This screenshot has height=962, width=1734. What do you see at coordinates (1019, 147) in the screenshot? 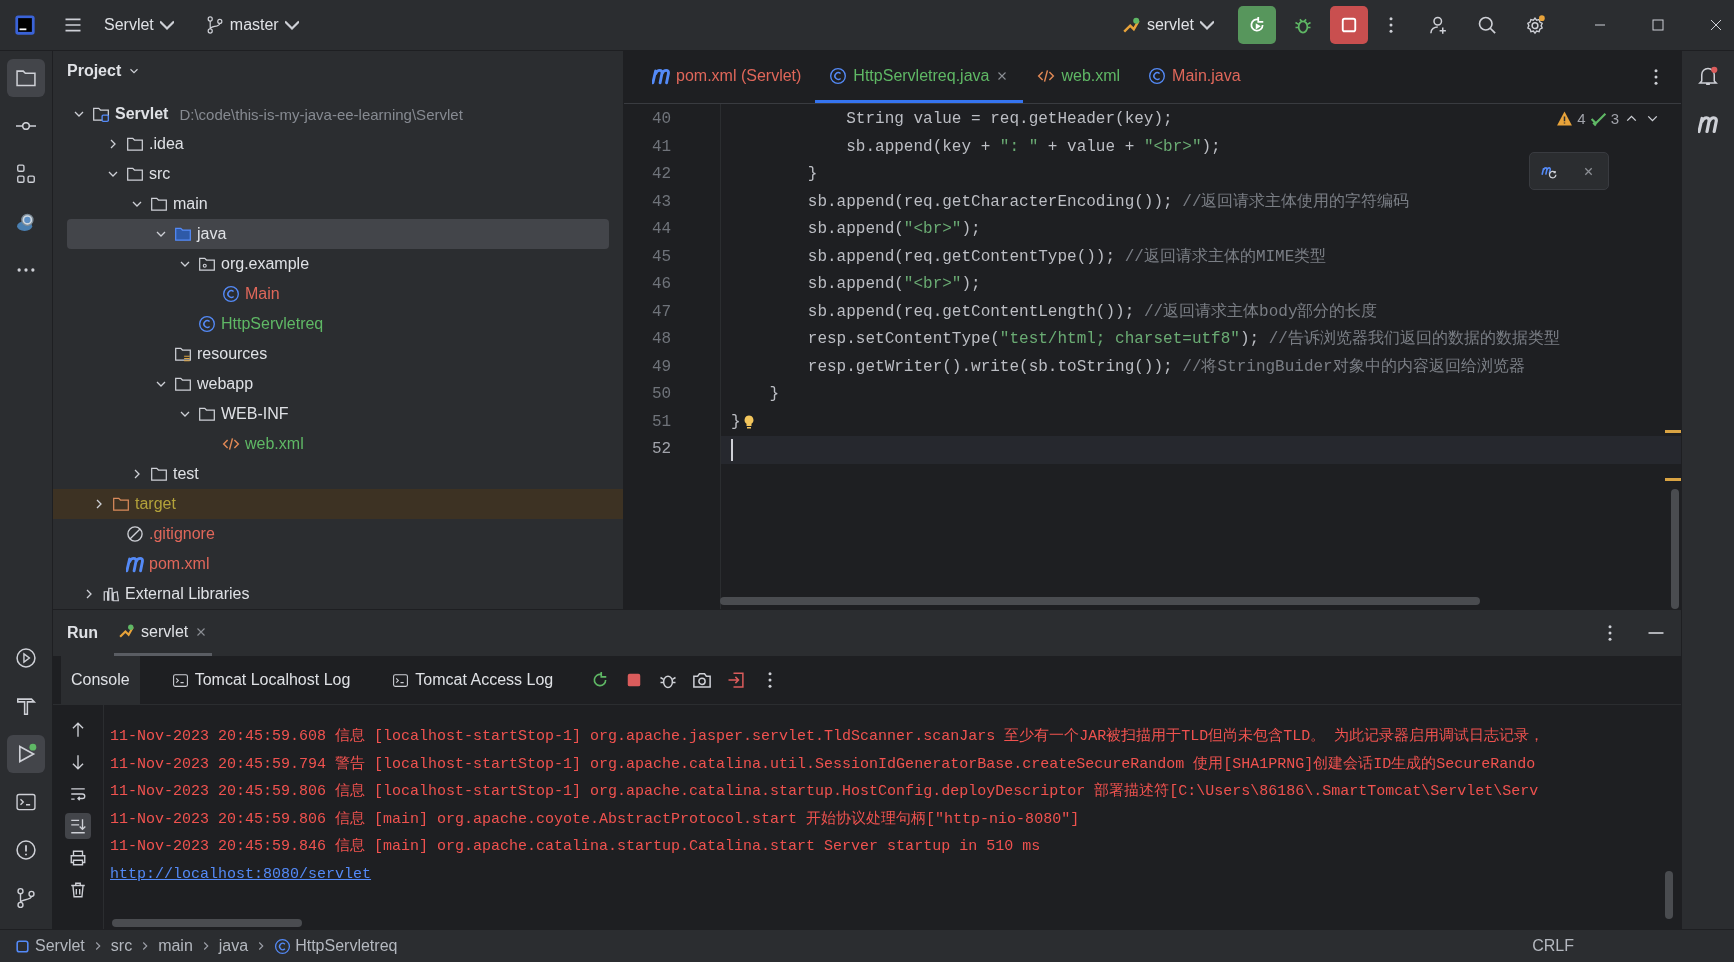
I see `code-token: "` at bounding box center [1019, 147].